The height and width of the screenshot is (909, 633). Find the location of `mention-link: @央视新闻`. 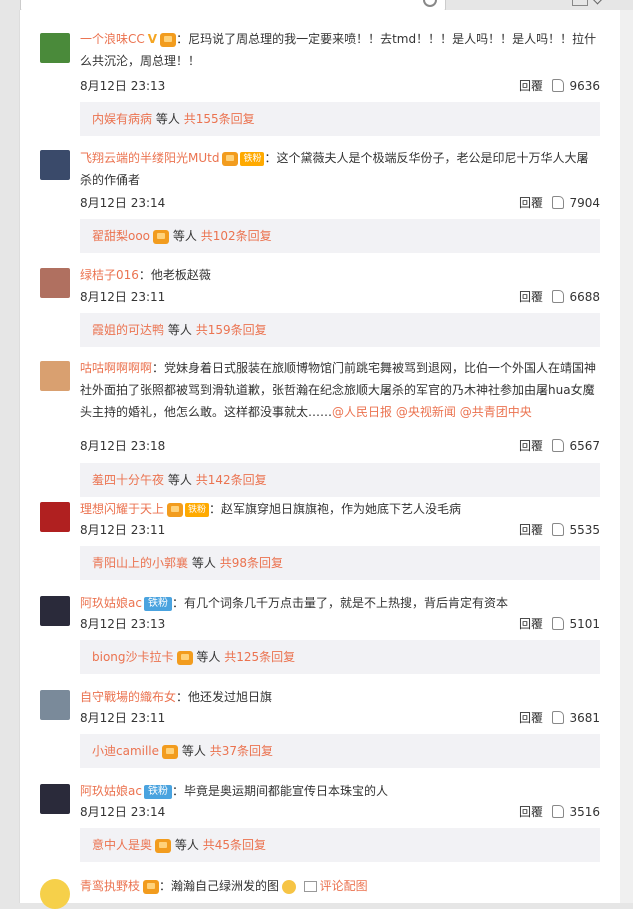

mention-link: @央视新闻 is located at coordinates (426, 412).